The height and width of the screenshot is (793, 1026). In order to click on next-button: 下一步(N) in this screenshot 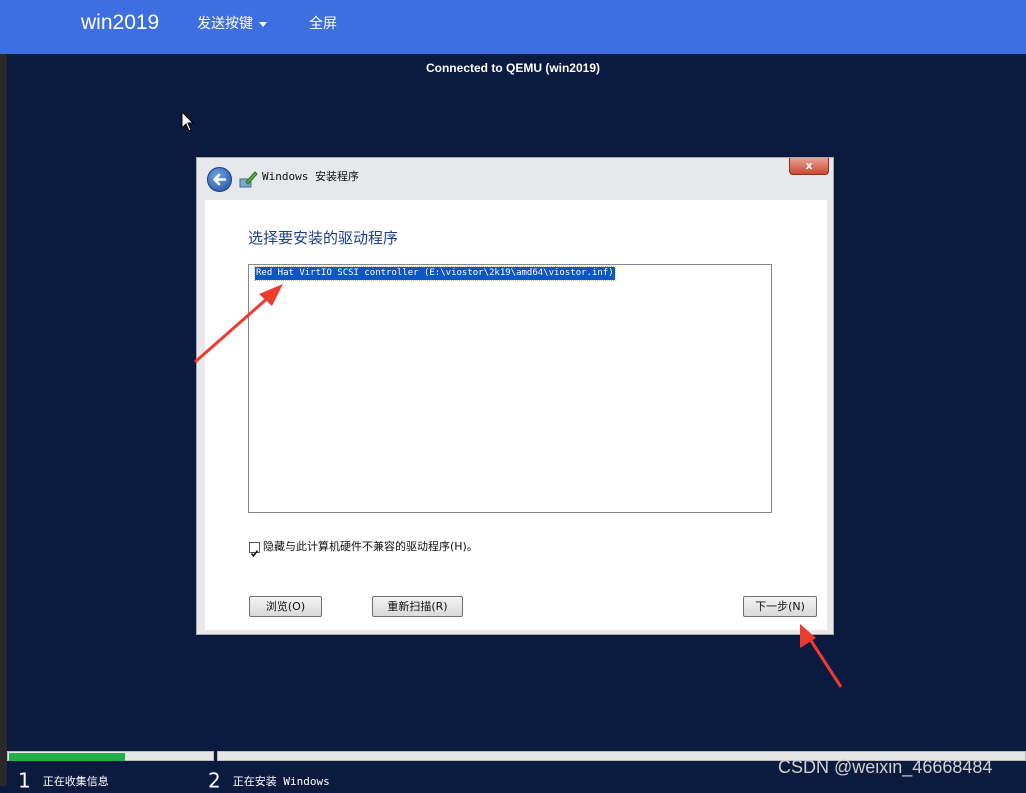, I will do `click(780, 606)`.